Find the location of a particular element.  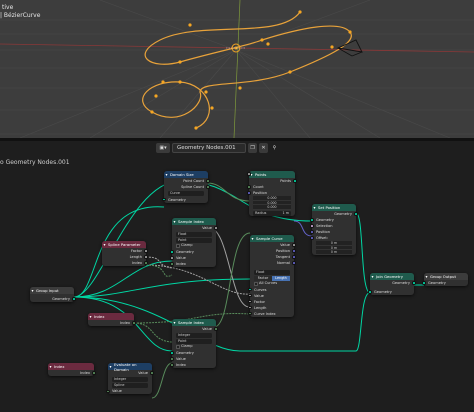

z-axis-line is located at coordinates (237, 69).